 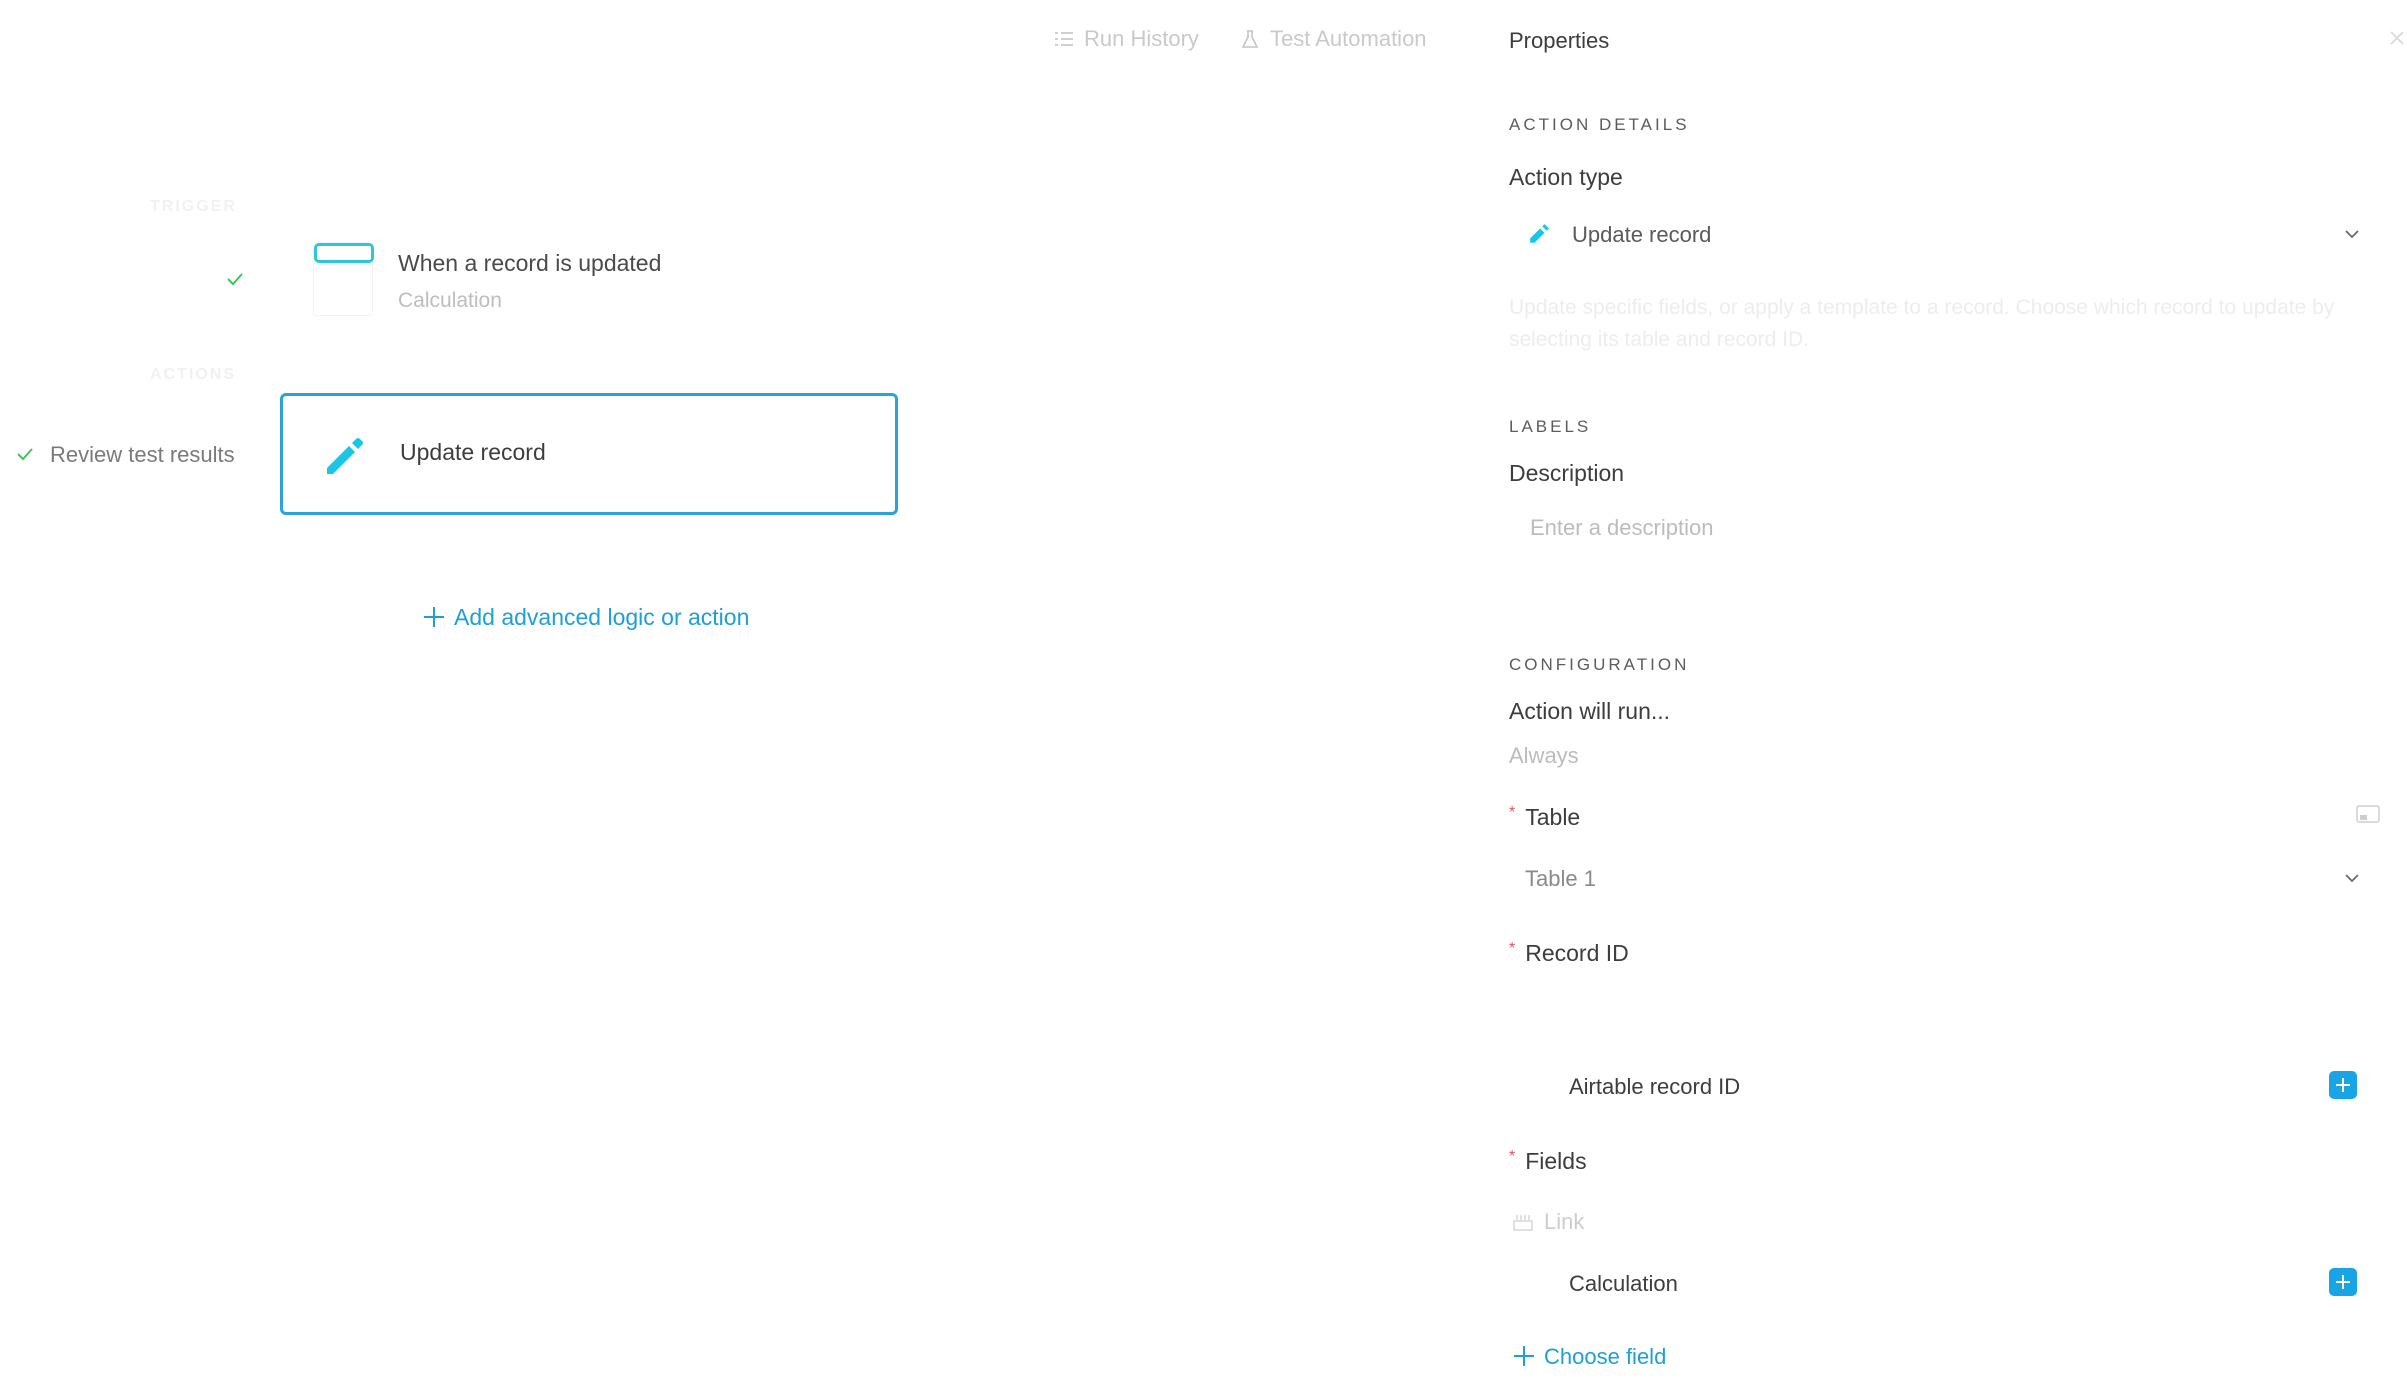 I want to click on action-details-heading: ACTION DETAILS, so click(x=1599, y=124).